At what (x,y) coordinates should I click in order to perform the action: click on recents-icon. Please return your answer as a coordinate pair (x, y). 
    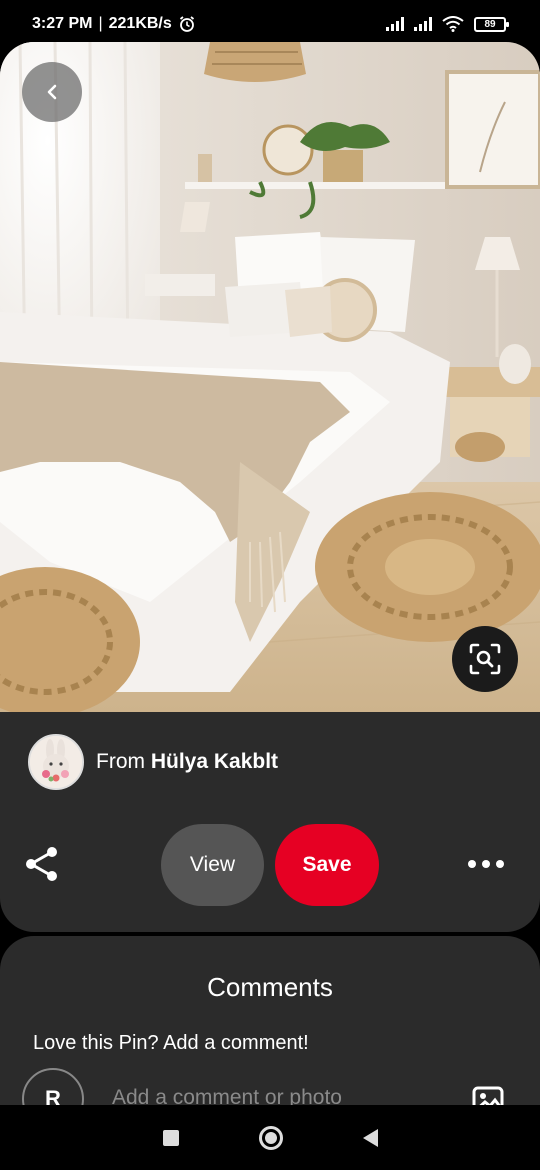
    Looking at the image, I should click on (170, 1137).